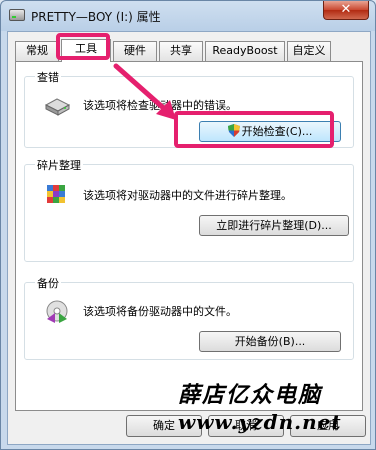  Describe the element at coordinates (59, 165) in the screenshot. I see `defrag-label: 碎片整理` at that location.